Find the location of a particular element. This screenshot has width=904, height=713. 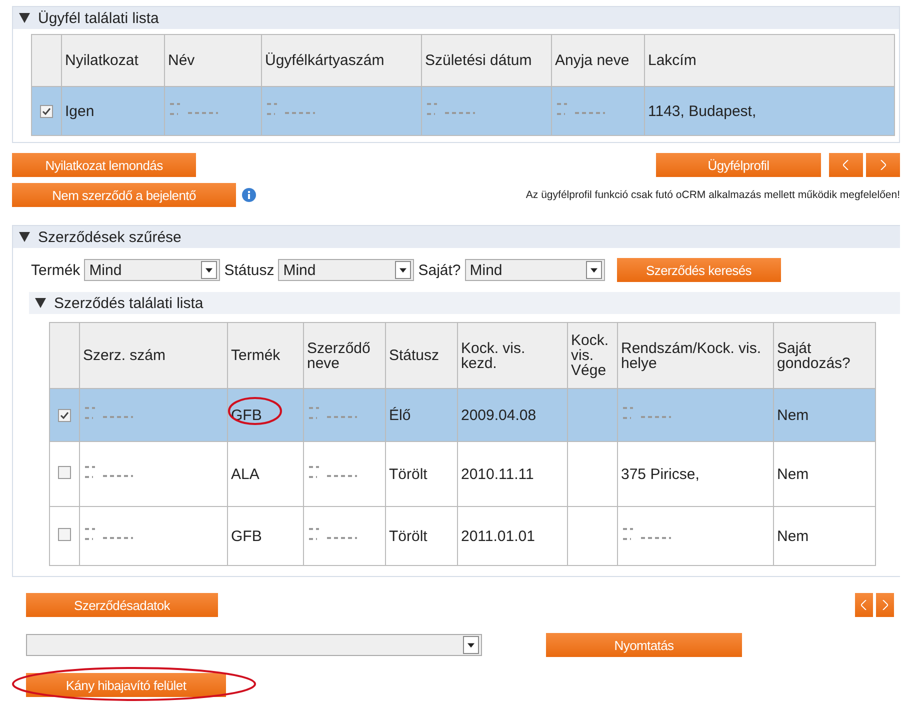

table-cell: 1143, Budapest, is located at coordinates (769, 111).